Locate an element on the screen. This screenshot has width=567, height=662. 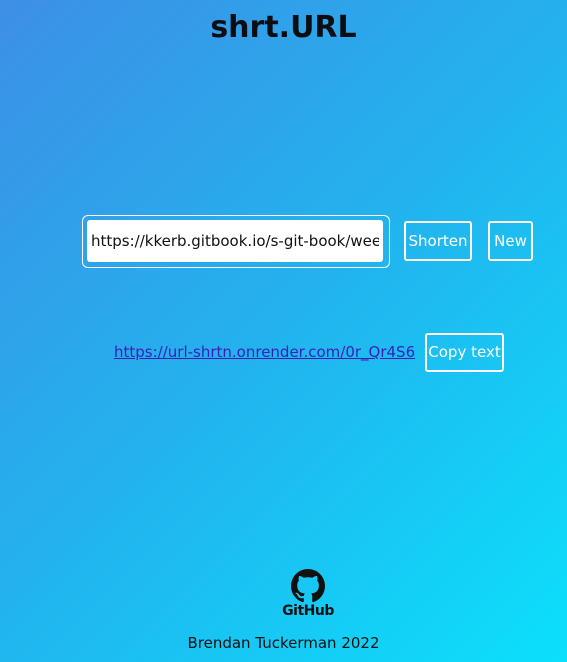
page-title: shrt.URL is located at coordinates (283, 27).